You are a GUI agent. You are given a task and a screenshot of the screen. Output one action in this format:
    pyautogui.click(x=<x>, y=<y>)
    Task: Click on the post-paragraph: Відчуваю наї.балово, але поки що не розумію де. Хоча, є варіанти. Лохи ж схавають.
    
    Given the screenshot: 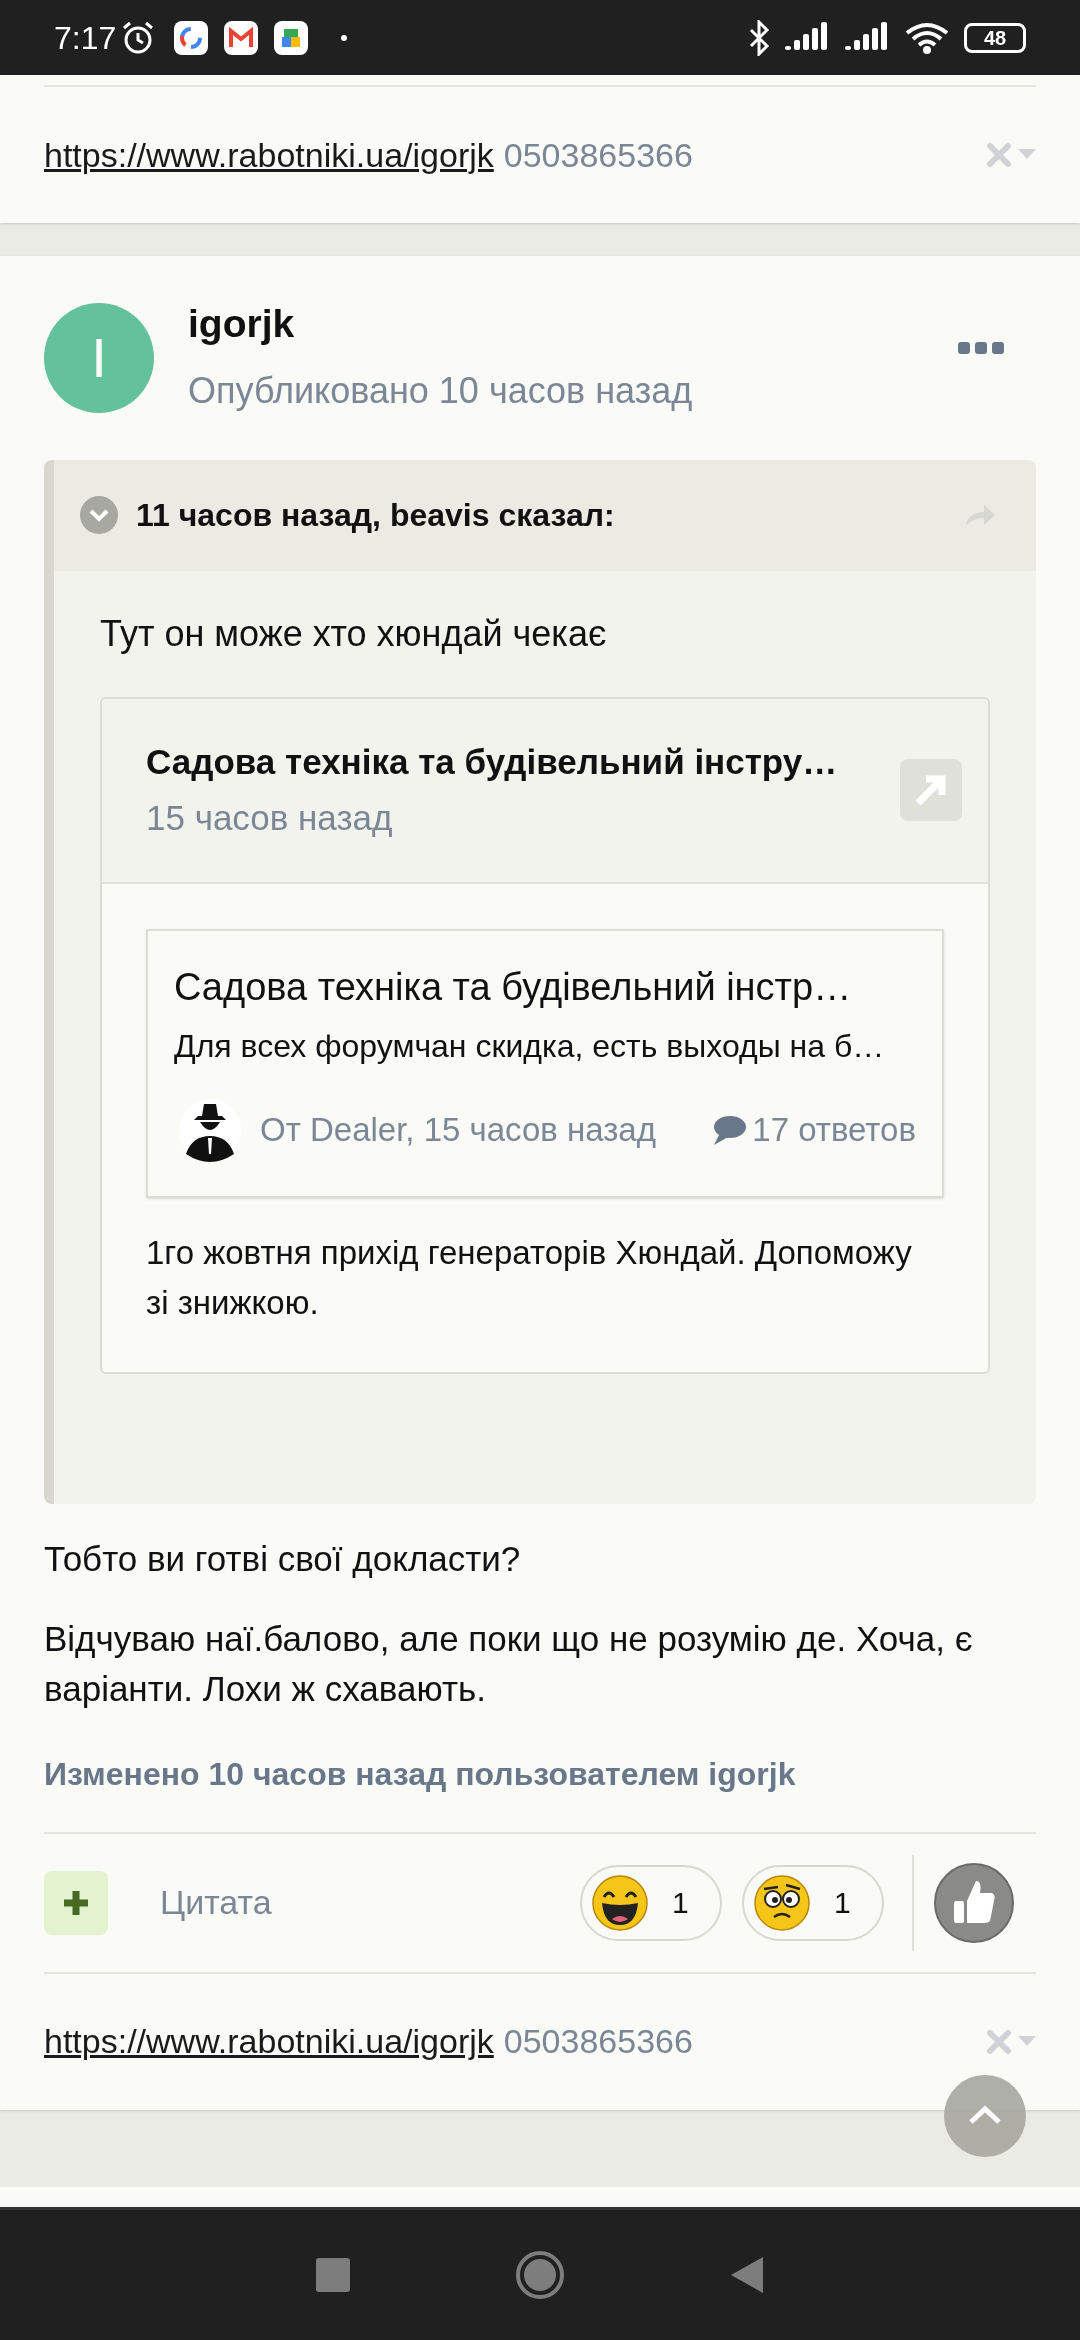 What is the action you would take?
    pyautogui.click(x=509, y=1663)
    